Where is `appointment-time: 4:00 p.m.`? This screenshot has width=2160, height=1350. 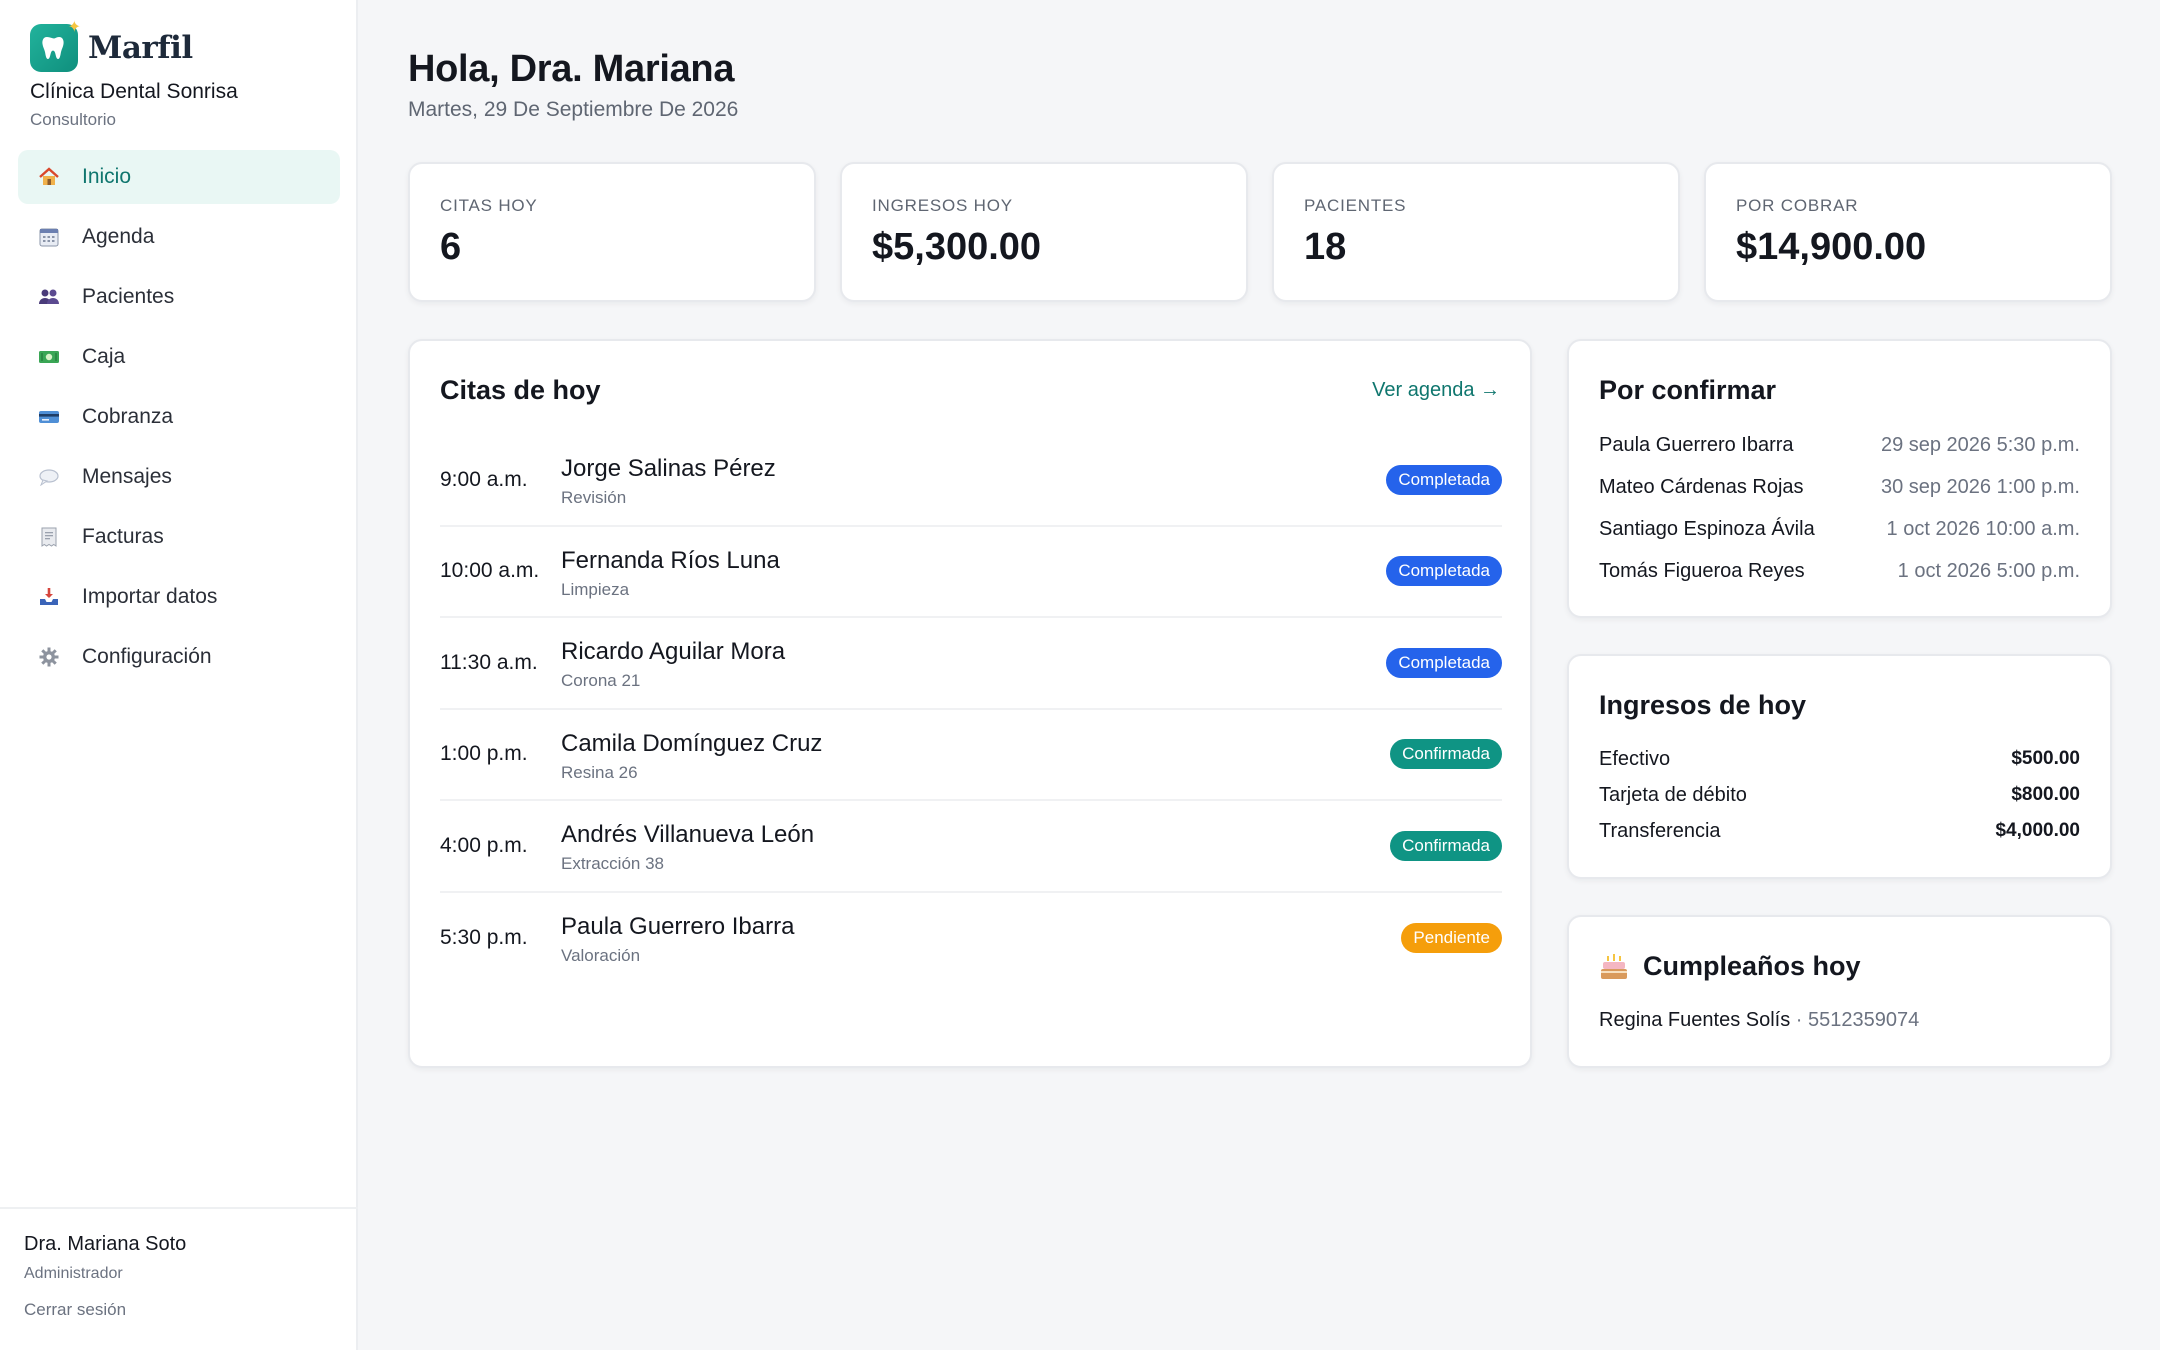
appointment-time: 4:00 p.m. is located at coordinates (484, 845).